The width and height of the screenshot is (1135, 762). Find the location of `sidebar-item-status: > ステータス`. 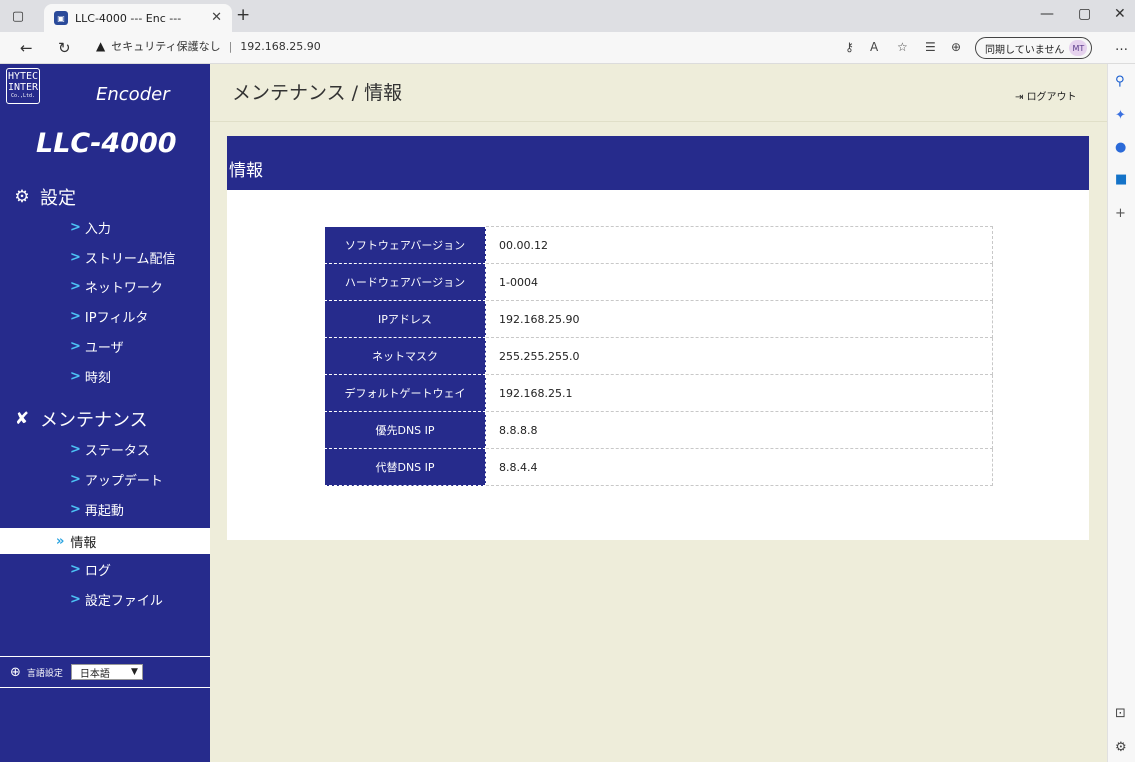

sidebar-item-status: > ステータス is located at coordinates (110, 449).